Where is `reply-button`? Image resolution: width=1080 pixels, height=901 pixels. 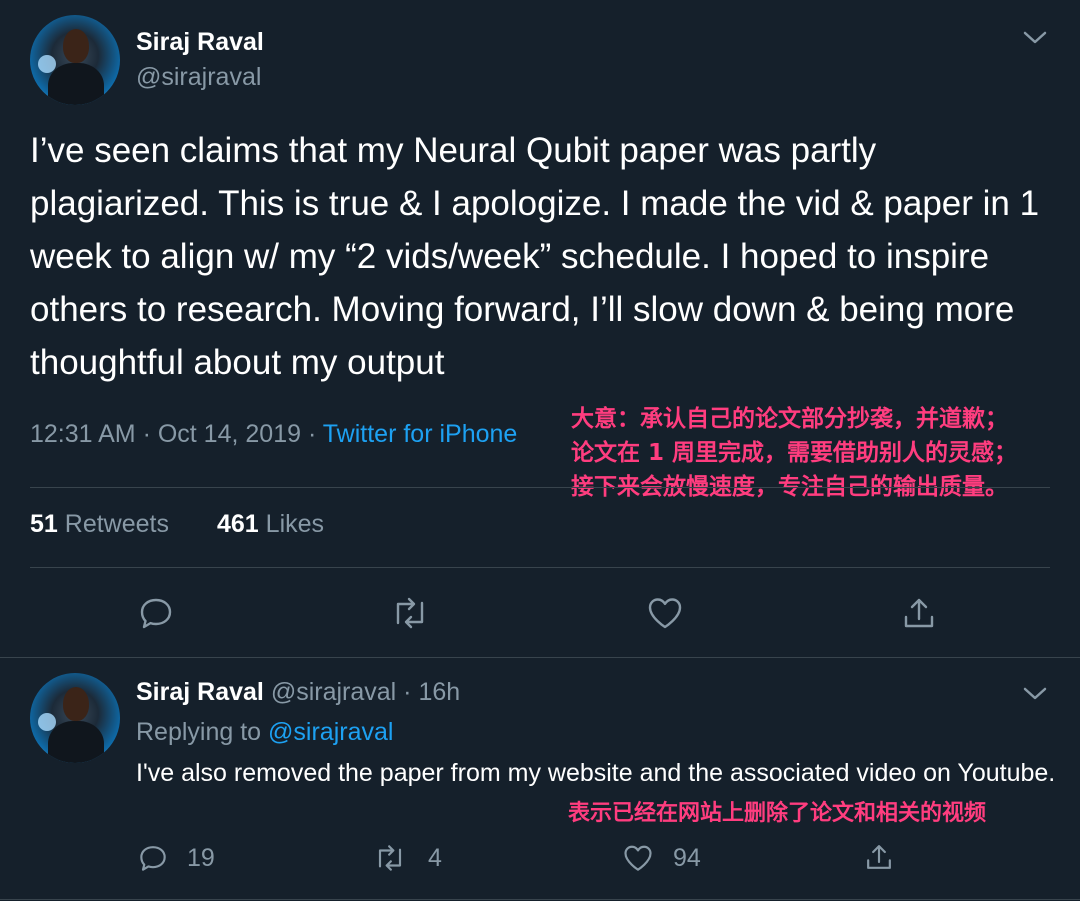 reply-button is located at coordinates (156, 613).